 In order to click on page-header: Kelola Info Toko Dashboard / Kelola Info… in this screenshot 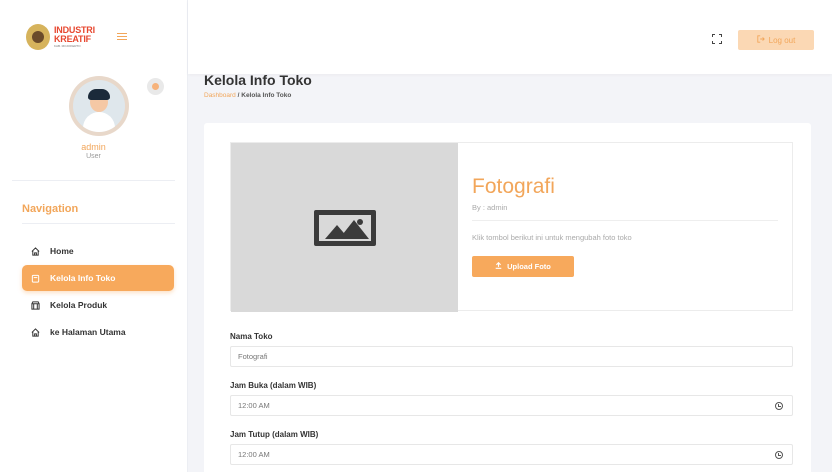, I will do `click(258, 85)`.